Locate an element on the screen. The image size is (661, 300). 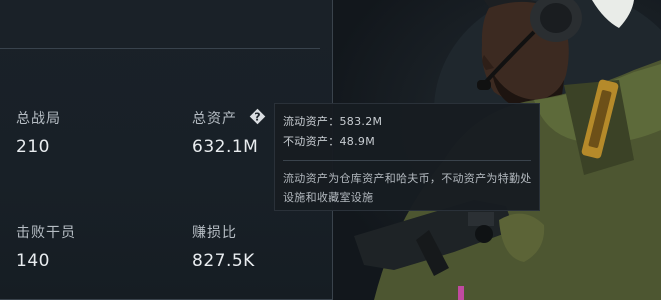
question-mark-diamond-icon: ? is located at coordinates (257, 116).